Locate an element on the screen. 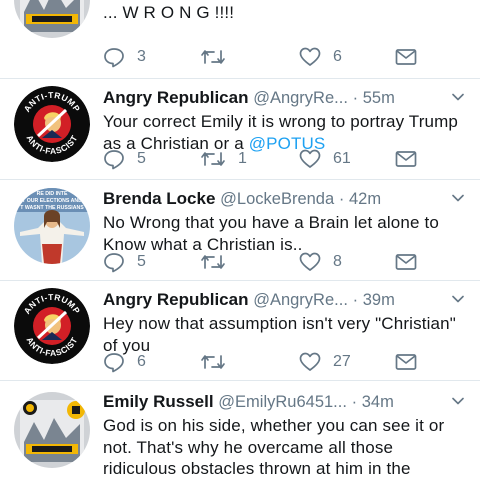  user-handle: @LockeBrenda is located at coordinates (277, 199).